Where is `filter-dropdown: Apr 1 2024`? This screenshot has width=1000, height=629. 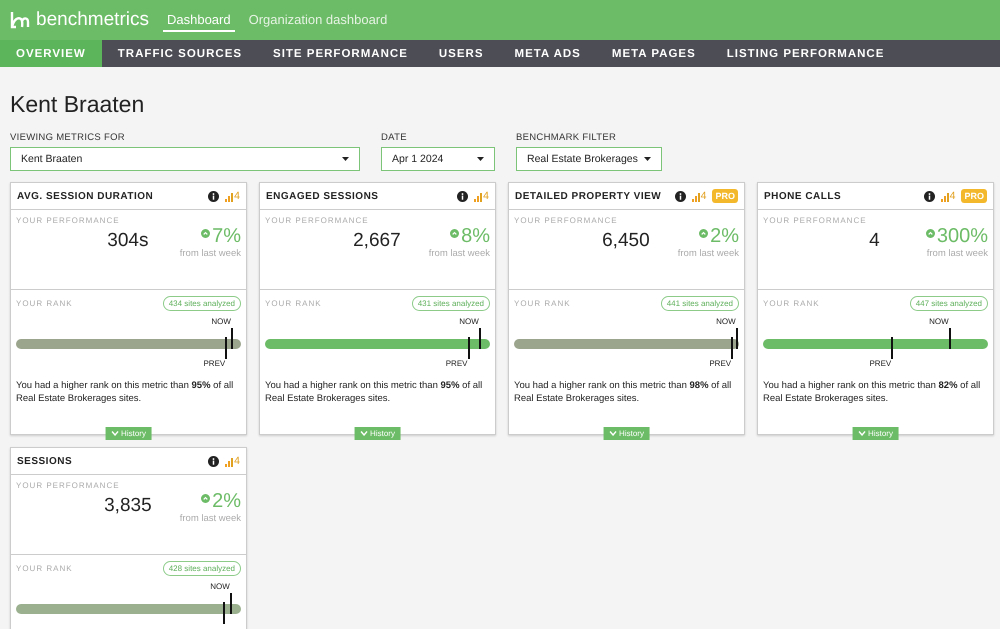
filter-dropdown: Apr 1 2024 is located at coordinates (438, 159).